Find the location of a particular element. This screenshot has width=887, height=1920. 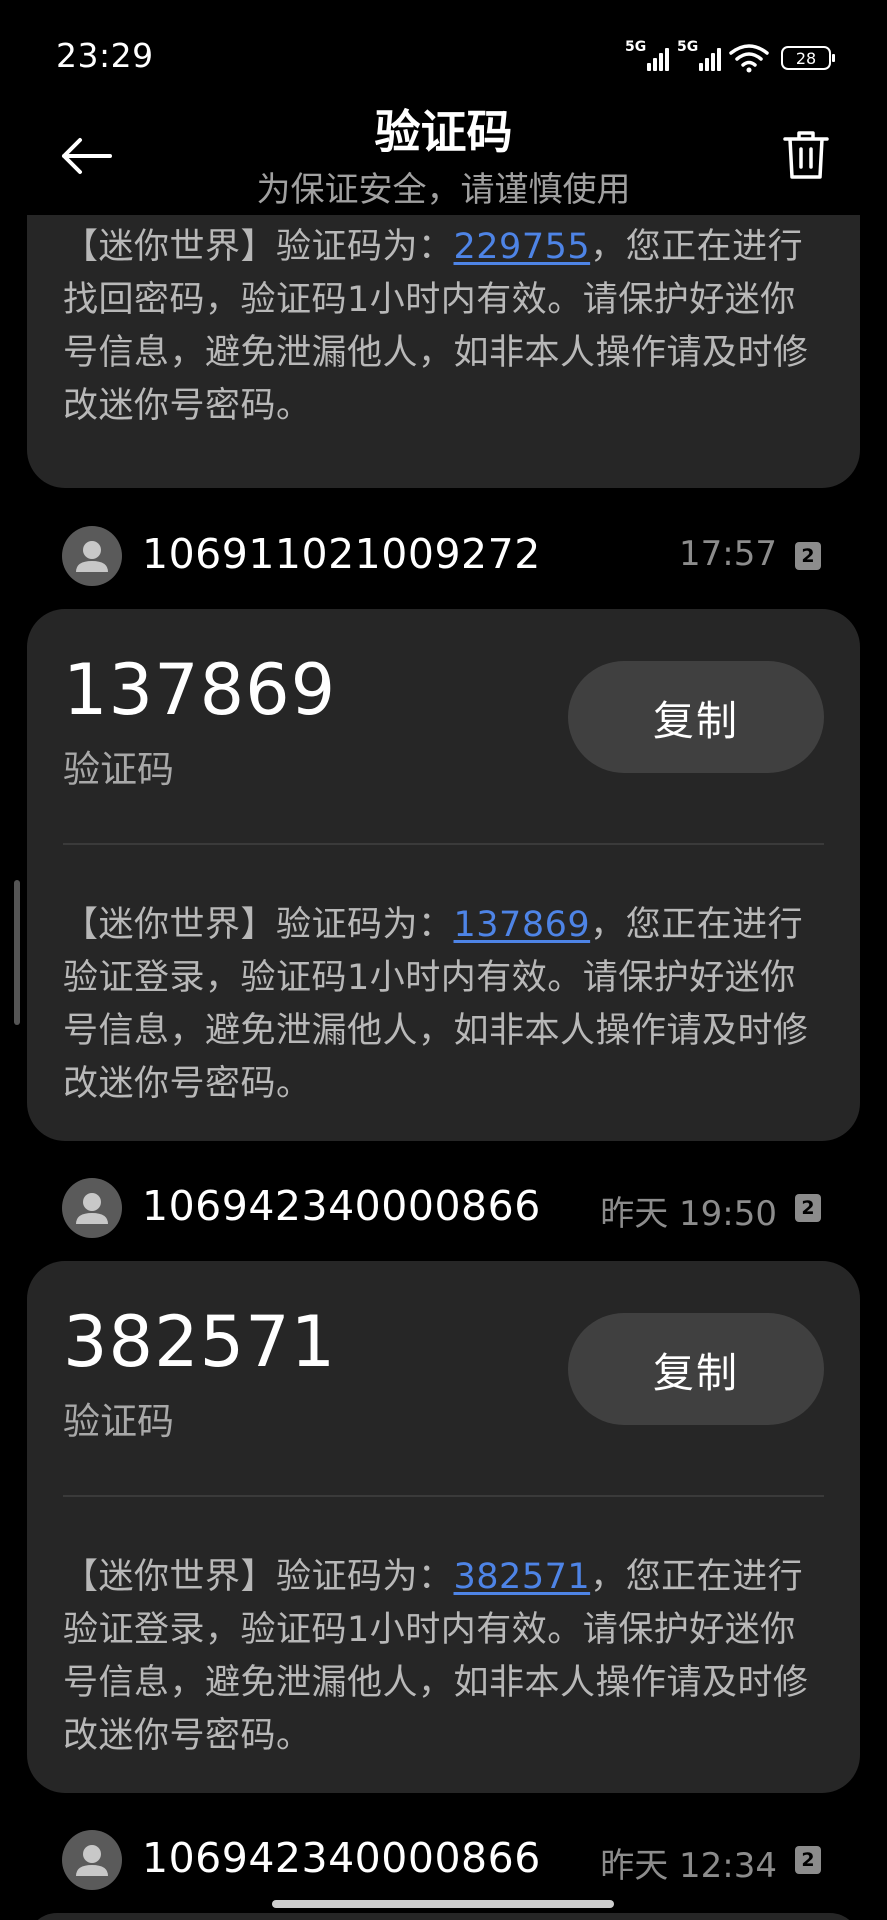

battery-level: 28 is located at coordinates (806, 58).